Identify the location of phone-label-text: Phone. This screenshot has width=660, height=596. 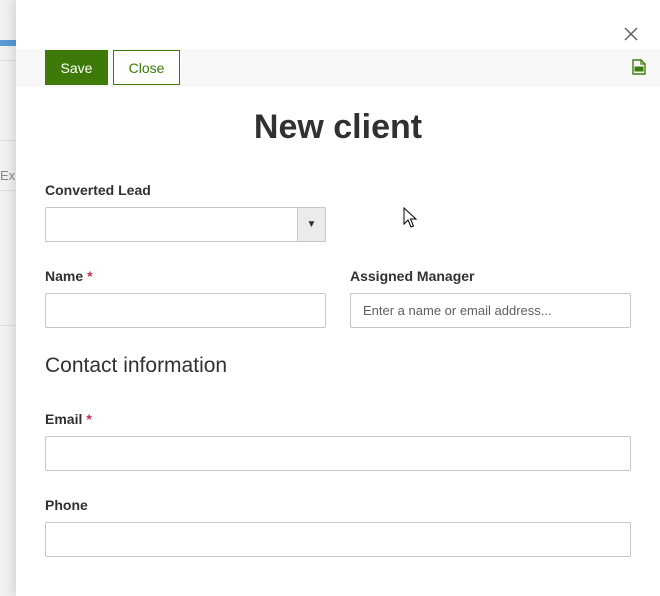
(66, 505).